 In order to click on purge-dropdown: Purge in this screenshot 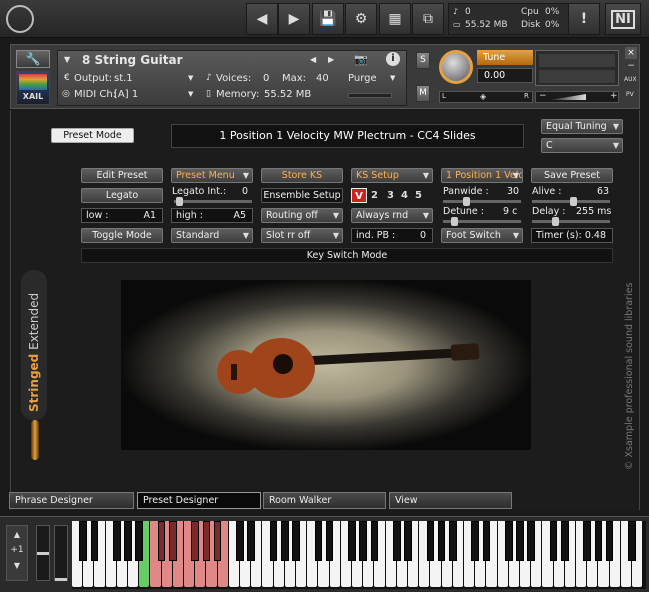, I will do `click(362, 78)`.